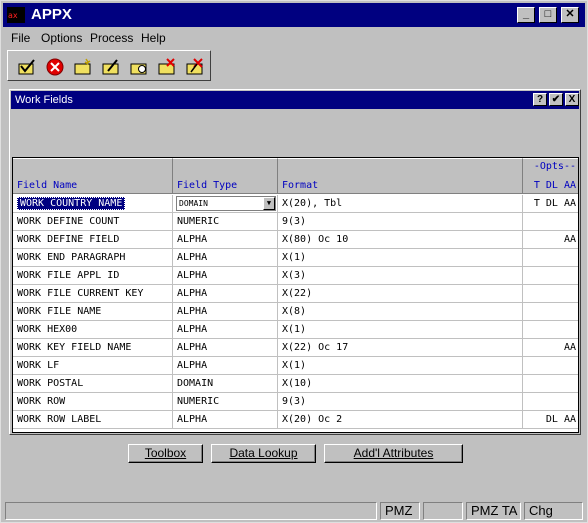  What do you see at coordinates (269, 203) in the screenshot?
I see `chevron-down-icon: ▼` at bounding box center [269, 203].